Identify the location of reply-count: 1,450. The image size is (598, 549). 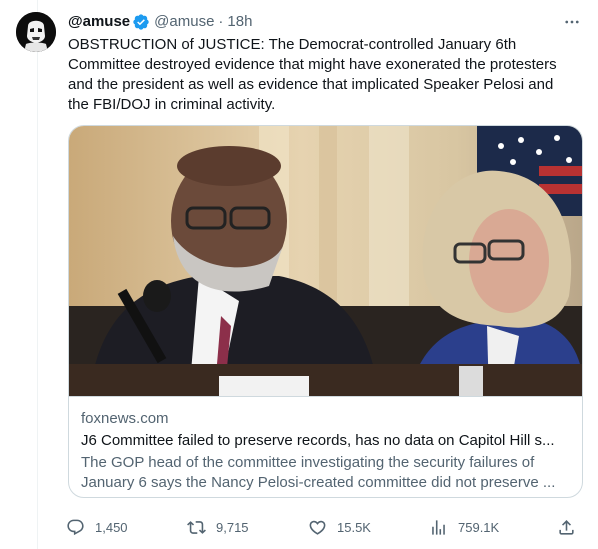
(111, 527).